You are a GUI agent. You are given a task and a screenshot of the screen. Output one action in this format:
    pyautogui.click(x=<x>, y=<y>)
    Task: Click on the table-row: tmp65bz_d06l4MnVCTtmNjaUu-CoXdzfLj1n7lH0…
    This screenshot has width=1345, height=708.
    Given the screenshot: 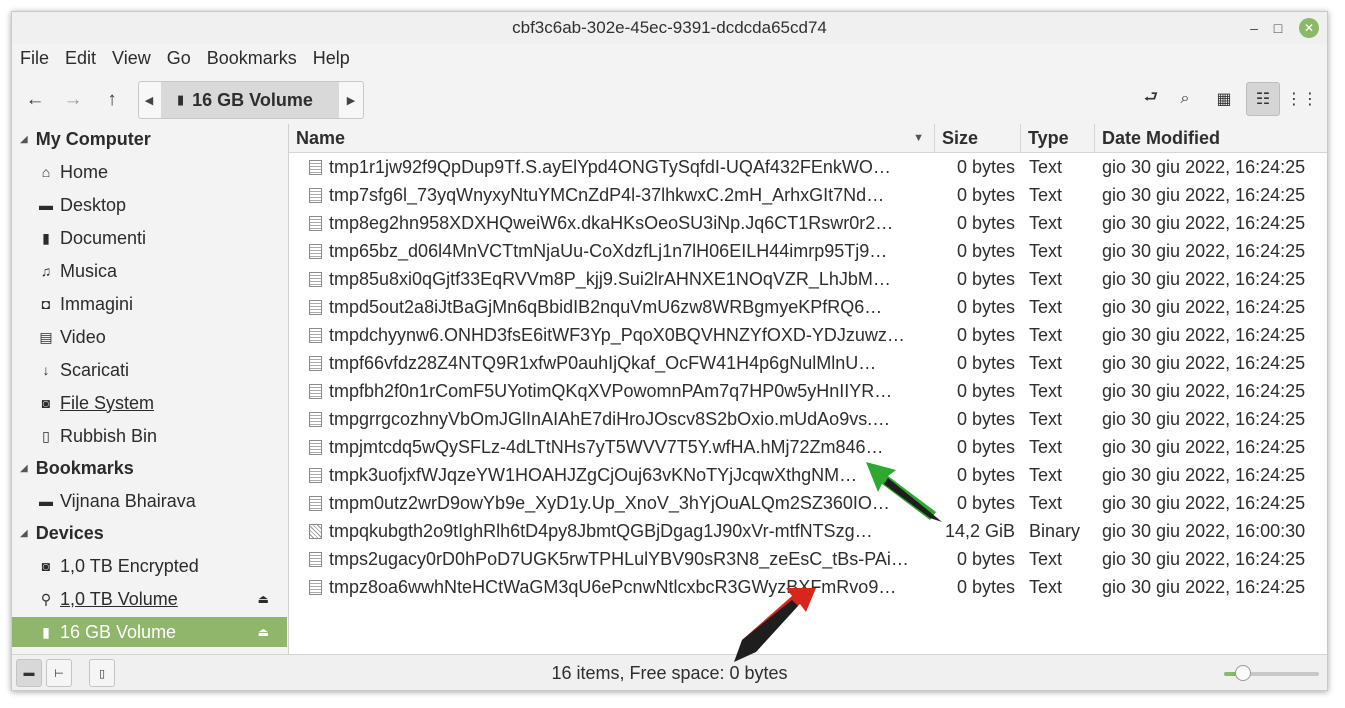 What is the action you would take?
    pyautogui.click(x=808, y=251)
    